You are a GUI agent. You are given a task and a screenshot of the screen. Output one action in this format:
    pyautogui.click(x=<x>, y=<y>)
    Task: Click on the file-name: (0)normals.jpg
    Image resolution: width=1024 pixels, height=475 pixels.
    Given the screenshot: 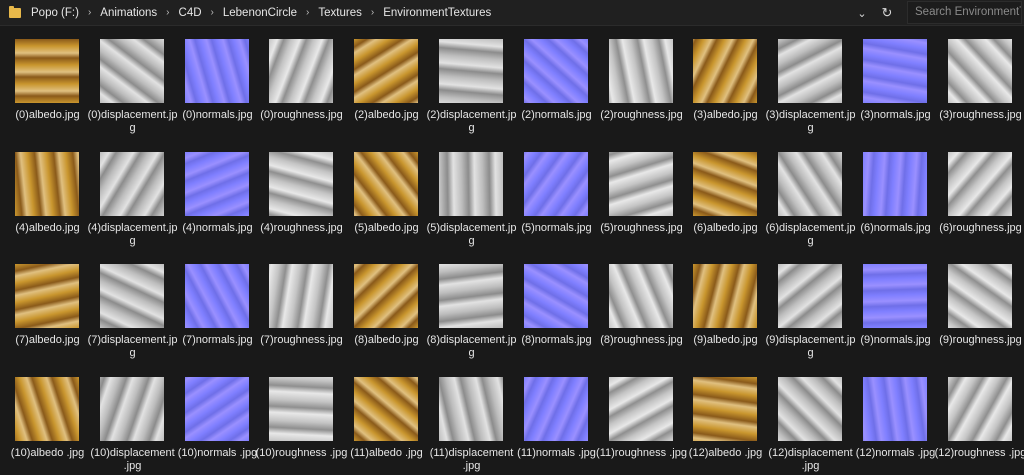 What is the action you would take?
    pyautogui.click(x=217, y=115)
    